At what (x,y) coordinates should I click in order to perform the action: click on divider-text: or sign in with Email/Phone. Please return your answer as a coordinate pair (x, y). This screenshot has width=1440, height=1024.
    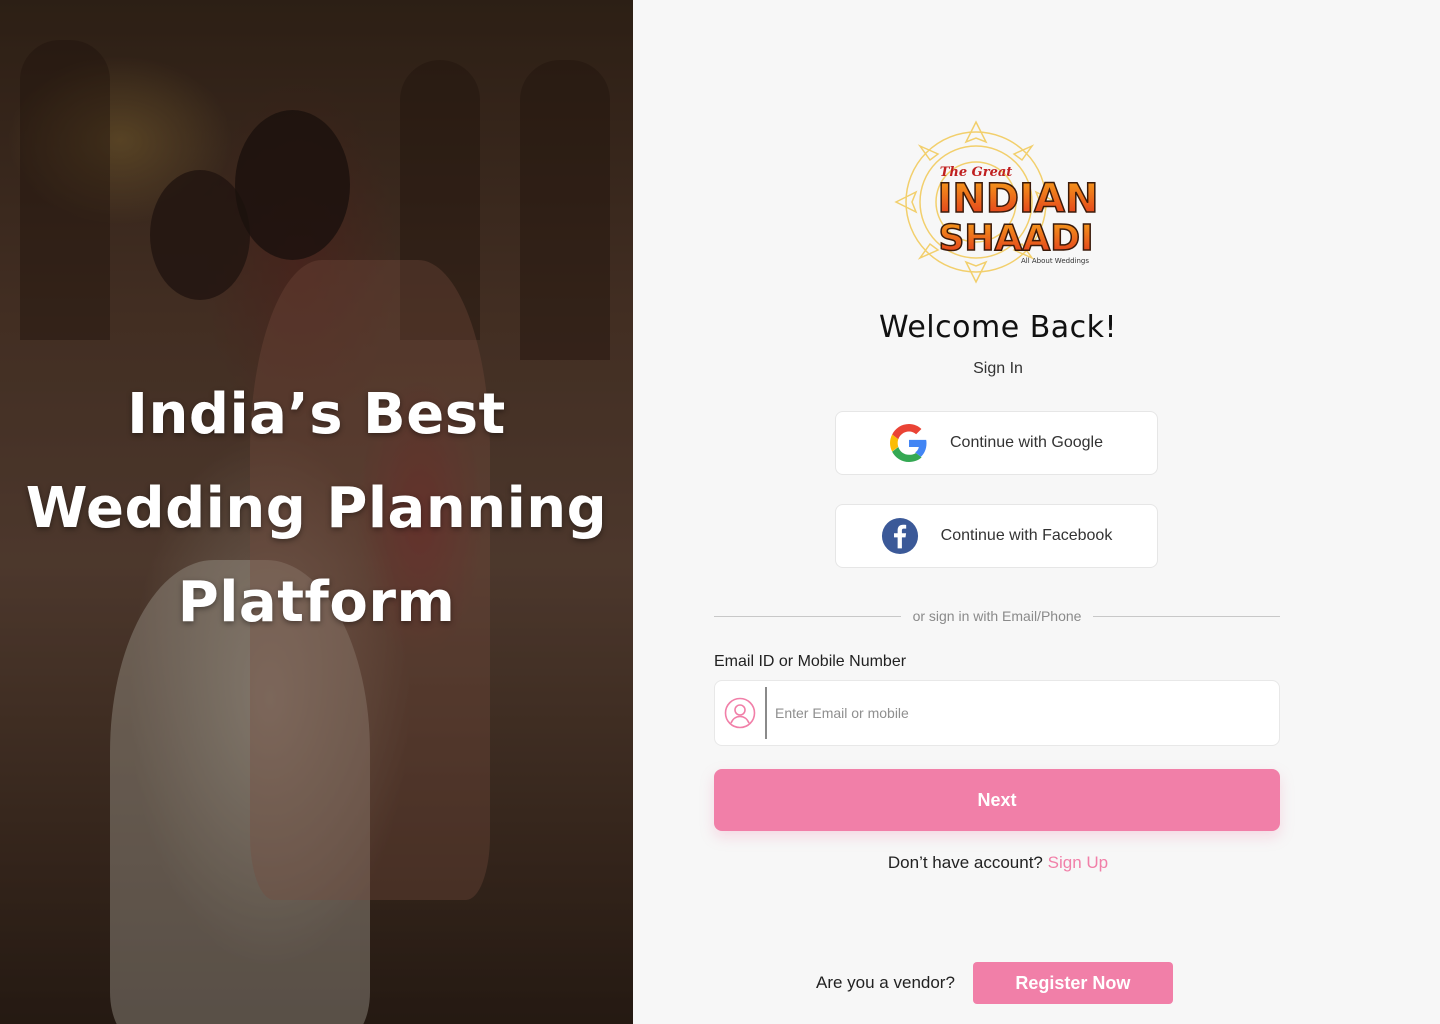
    Looking at the image, I should click on (997, 616).